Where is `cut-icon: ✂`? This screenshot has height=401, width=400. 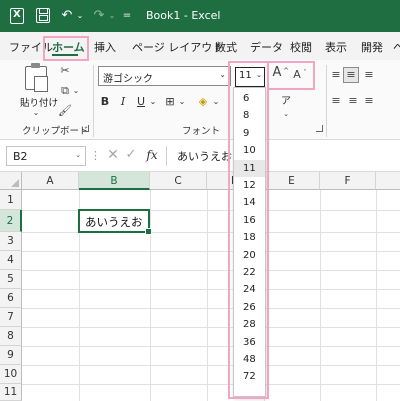 cut-icon: ✂ is located at coordinates (65, 71).